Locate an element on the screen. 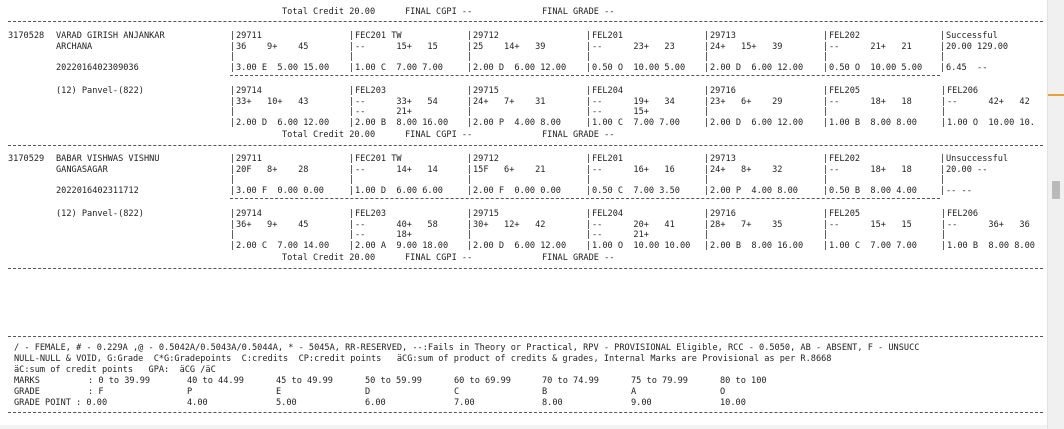 The image size is (1064, 429). student-name-cont: GANGASAGAR is located at coordinates (82, 170).